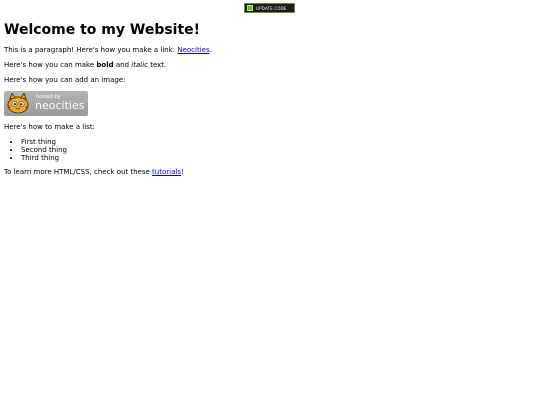  I want to click on formatting-before: Here's how you can make, so click(50, 65).